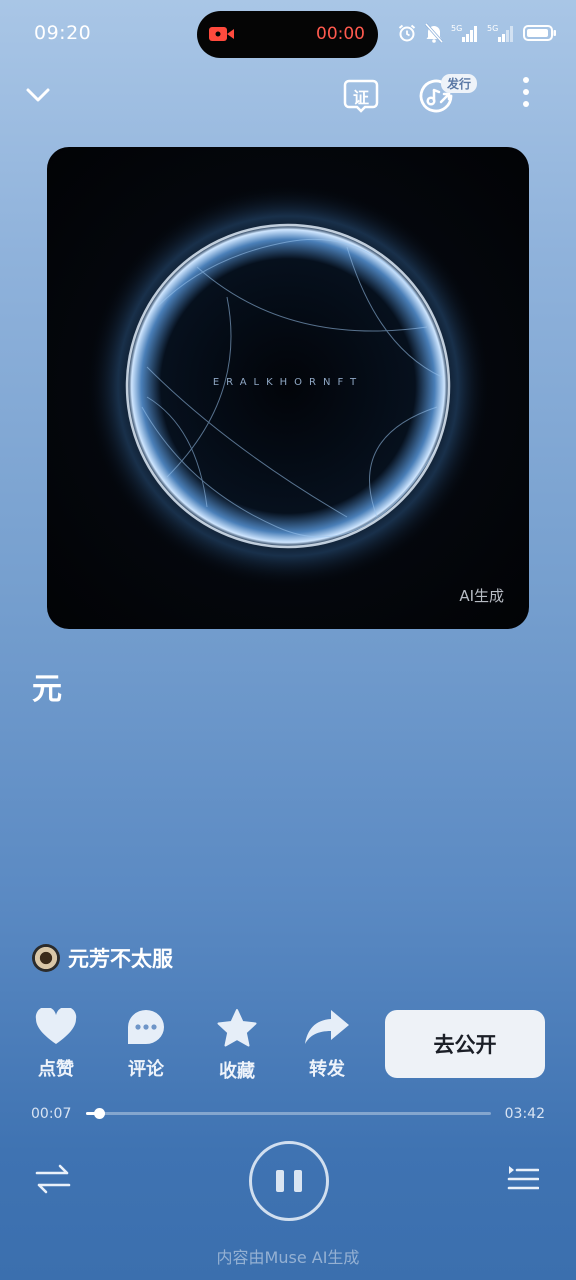 The image size is (576, 1280). I want to click on certificate-button: 证, so click(361, 96).